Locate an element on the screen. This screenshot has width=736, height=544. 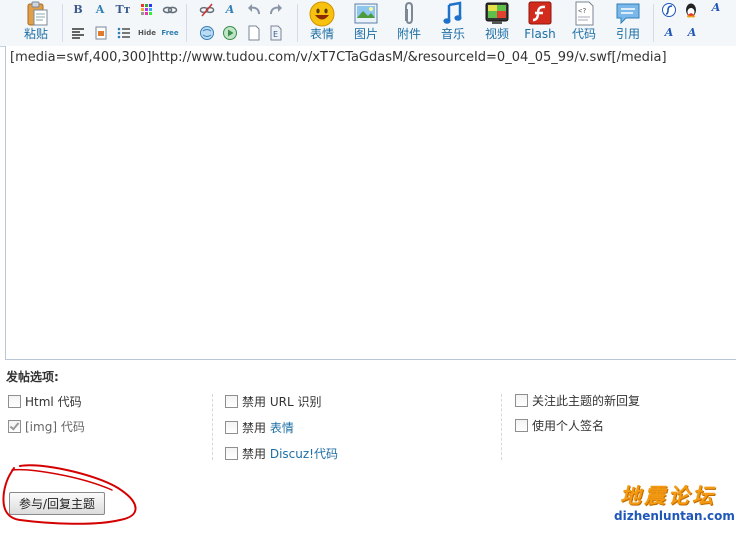
document-e-icon: E is located at coordinates (276, 33).